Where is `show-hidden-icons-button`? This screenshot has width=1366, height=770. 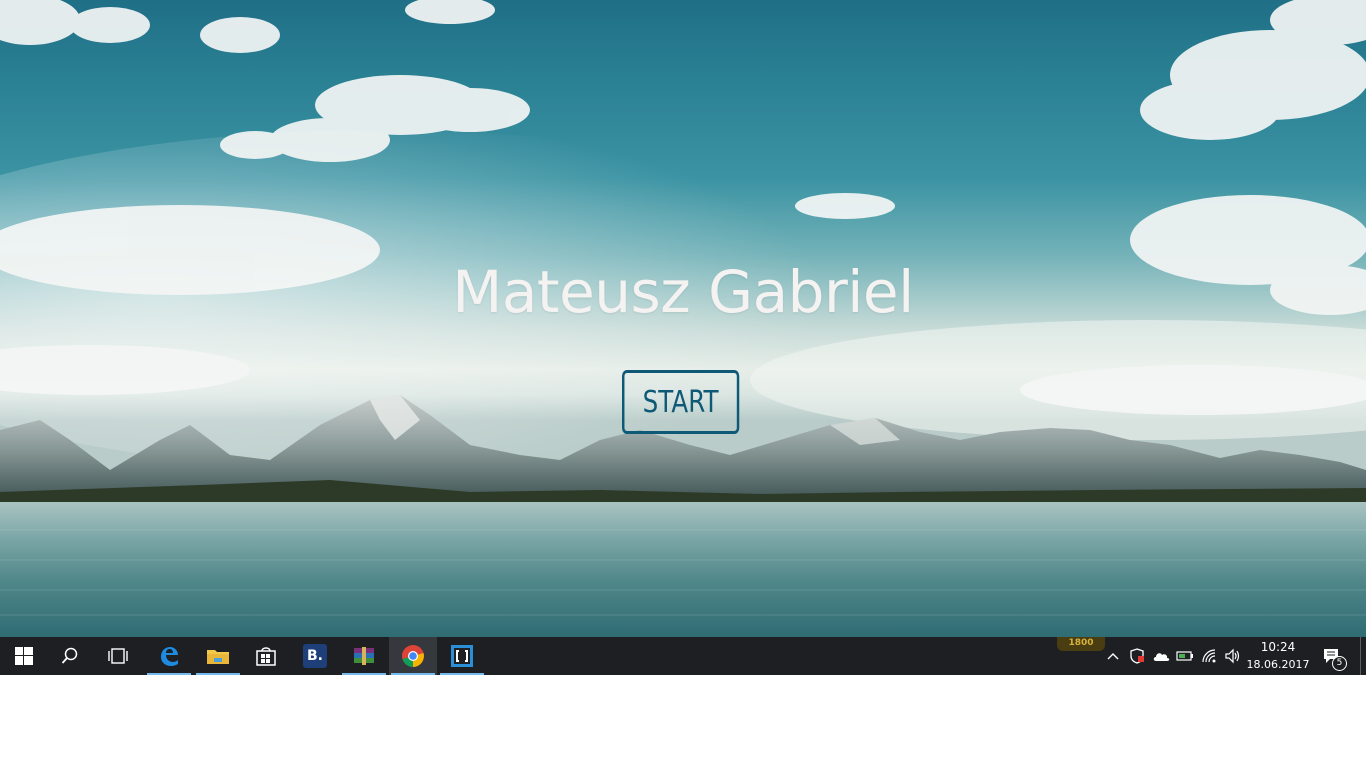 show-hidden-icons-button is located at coordinates (1113, 656).